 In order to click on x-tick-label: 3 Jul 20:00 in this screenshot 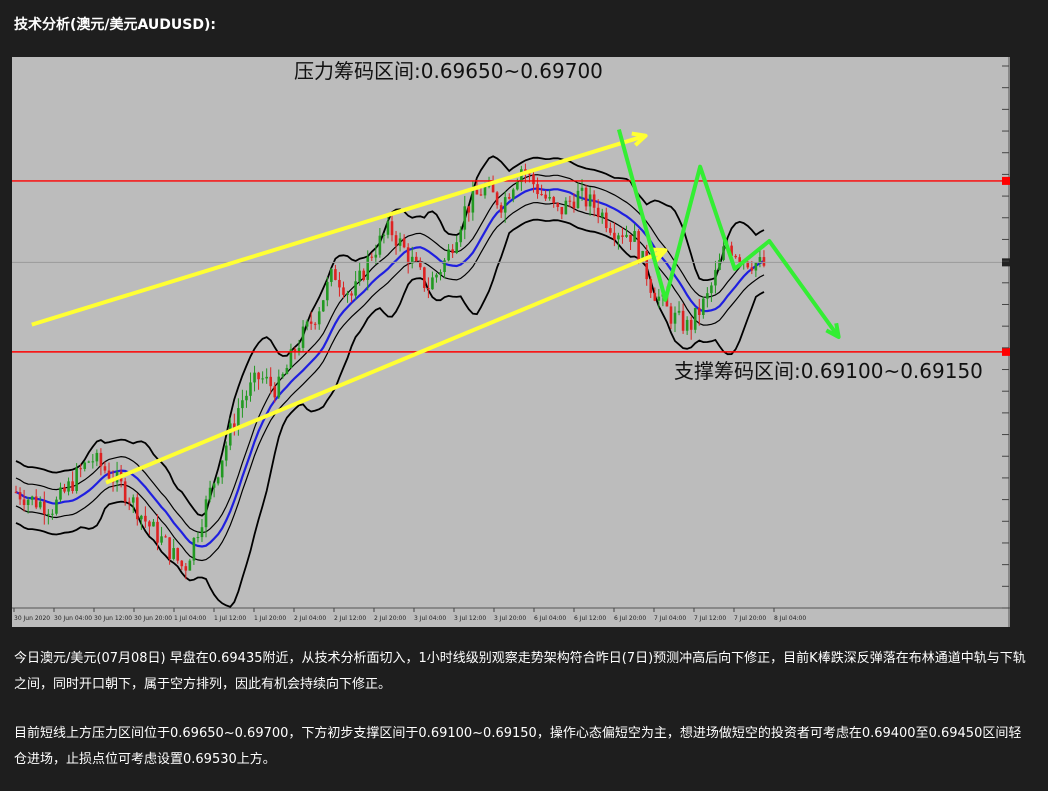, I will do `click(510, 618)`.